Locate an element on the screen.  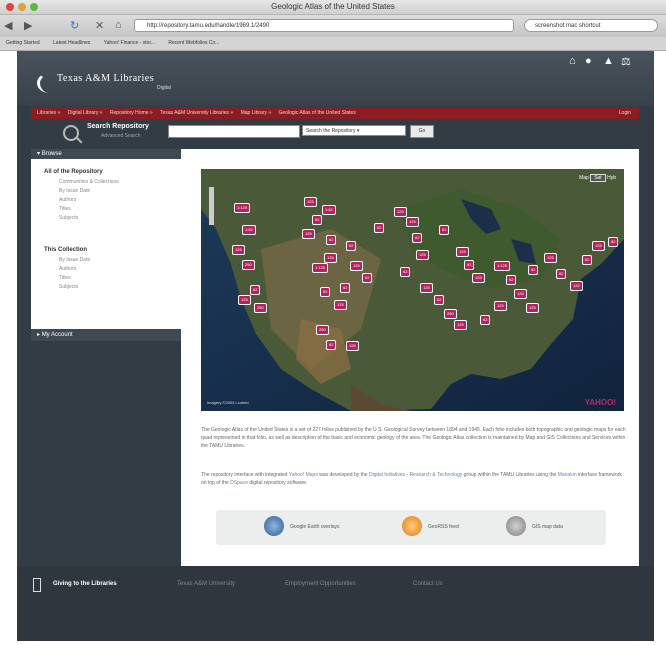
google-earth-link: Google Earth overlays is located at coordinates (314, 527).